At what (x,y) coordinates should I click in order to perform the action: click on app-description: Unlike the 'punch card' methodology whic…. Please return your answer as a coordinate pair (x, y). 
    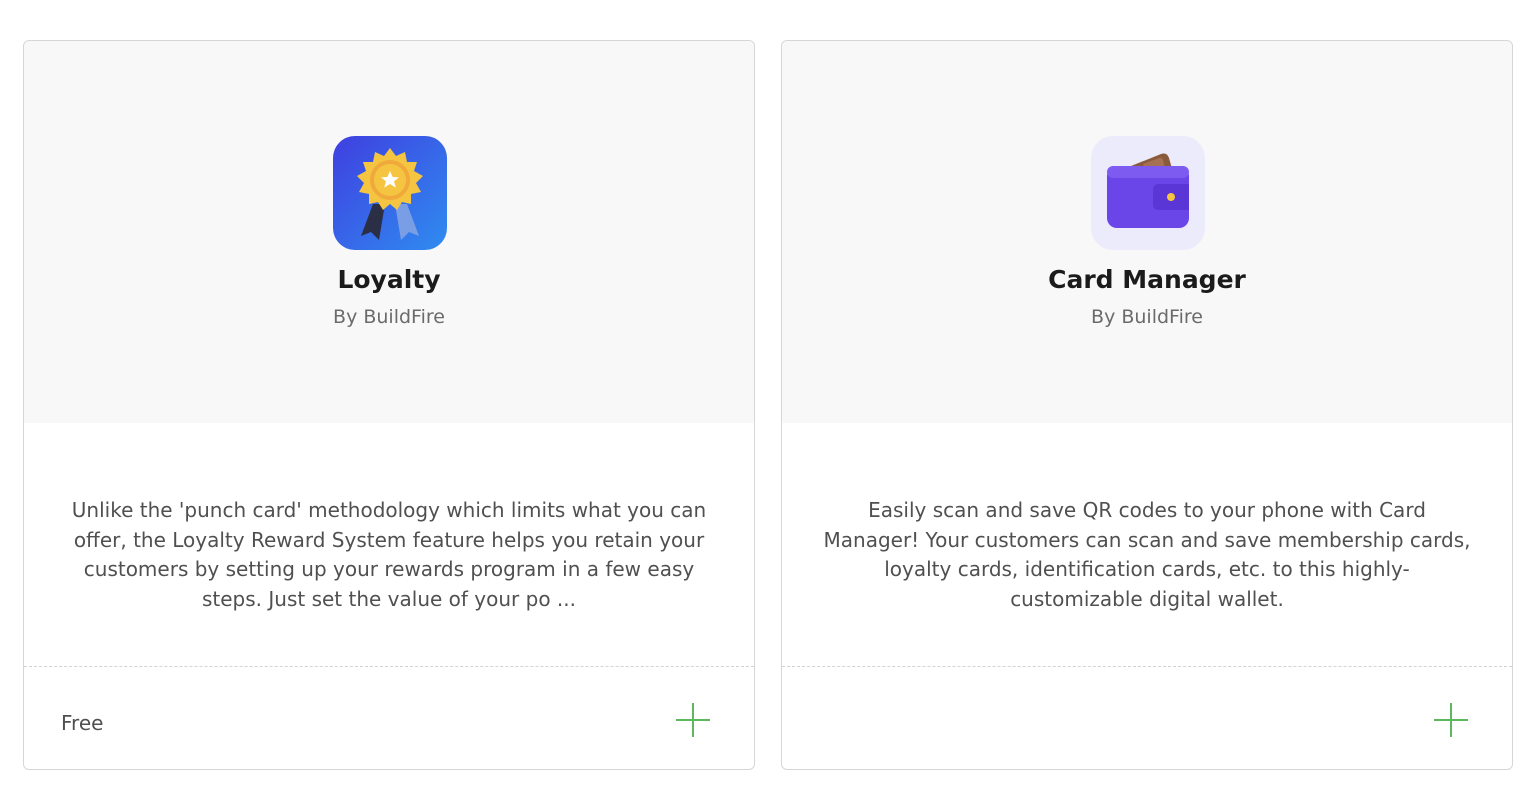
    Looking at the image, I should click on (389, 554).